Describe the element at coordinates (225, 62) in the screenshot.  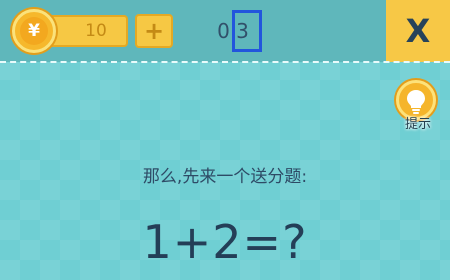
I see `topbar-divider` at that location.